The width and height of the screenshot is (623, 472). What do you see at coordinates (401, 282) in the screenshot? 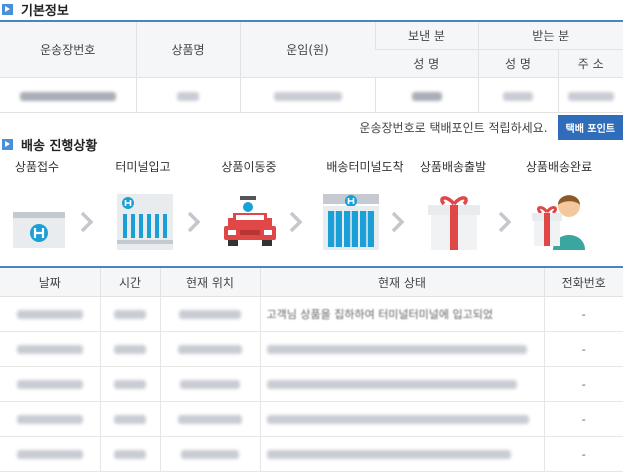
I see `header-status: 현재 상태` at bounding box center [401, 282].